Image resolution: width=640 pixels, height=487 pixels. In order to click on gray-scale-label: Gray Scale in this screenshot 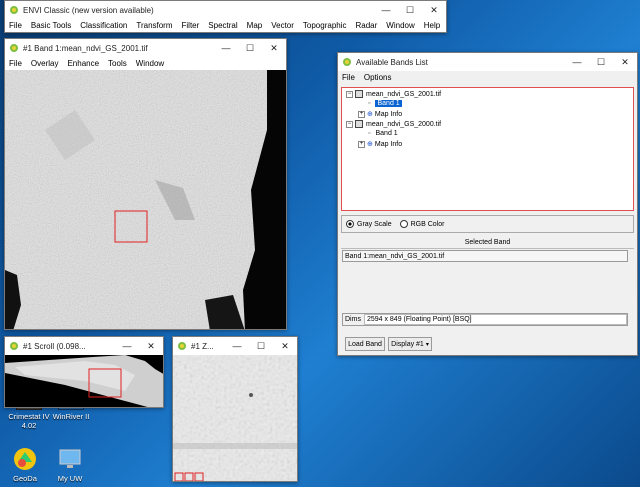, I will do `click(374, 224)`.